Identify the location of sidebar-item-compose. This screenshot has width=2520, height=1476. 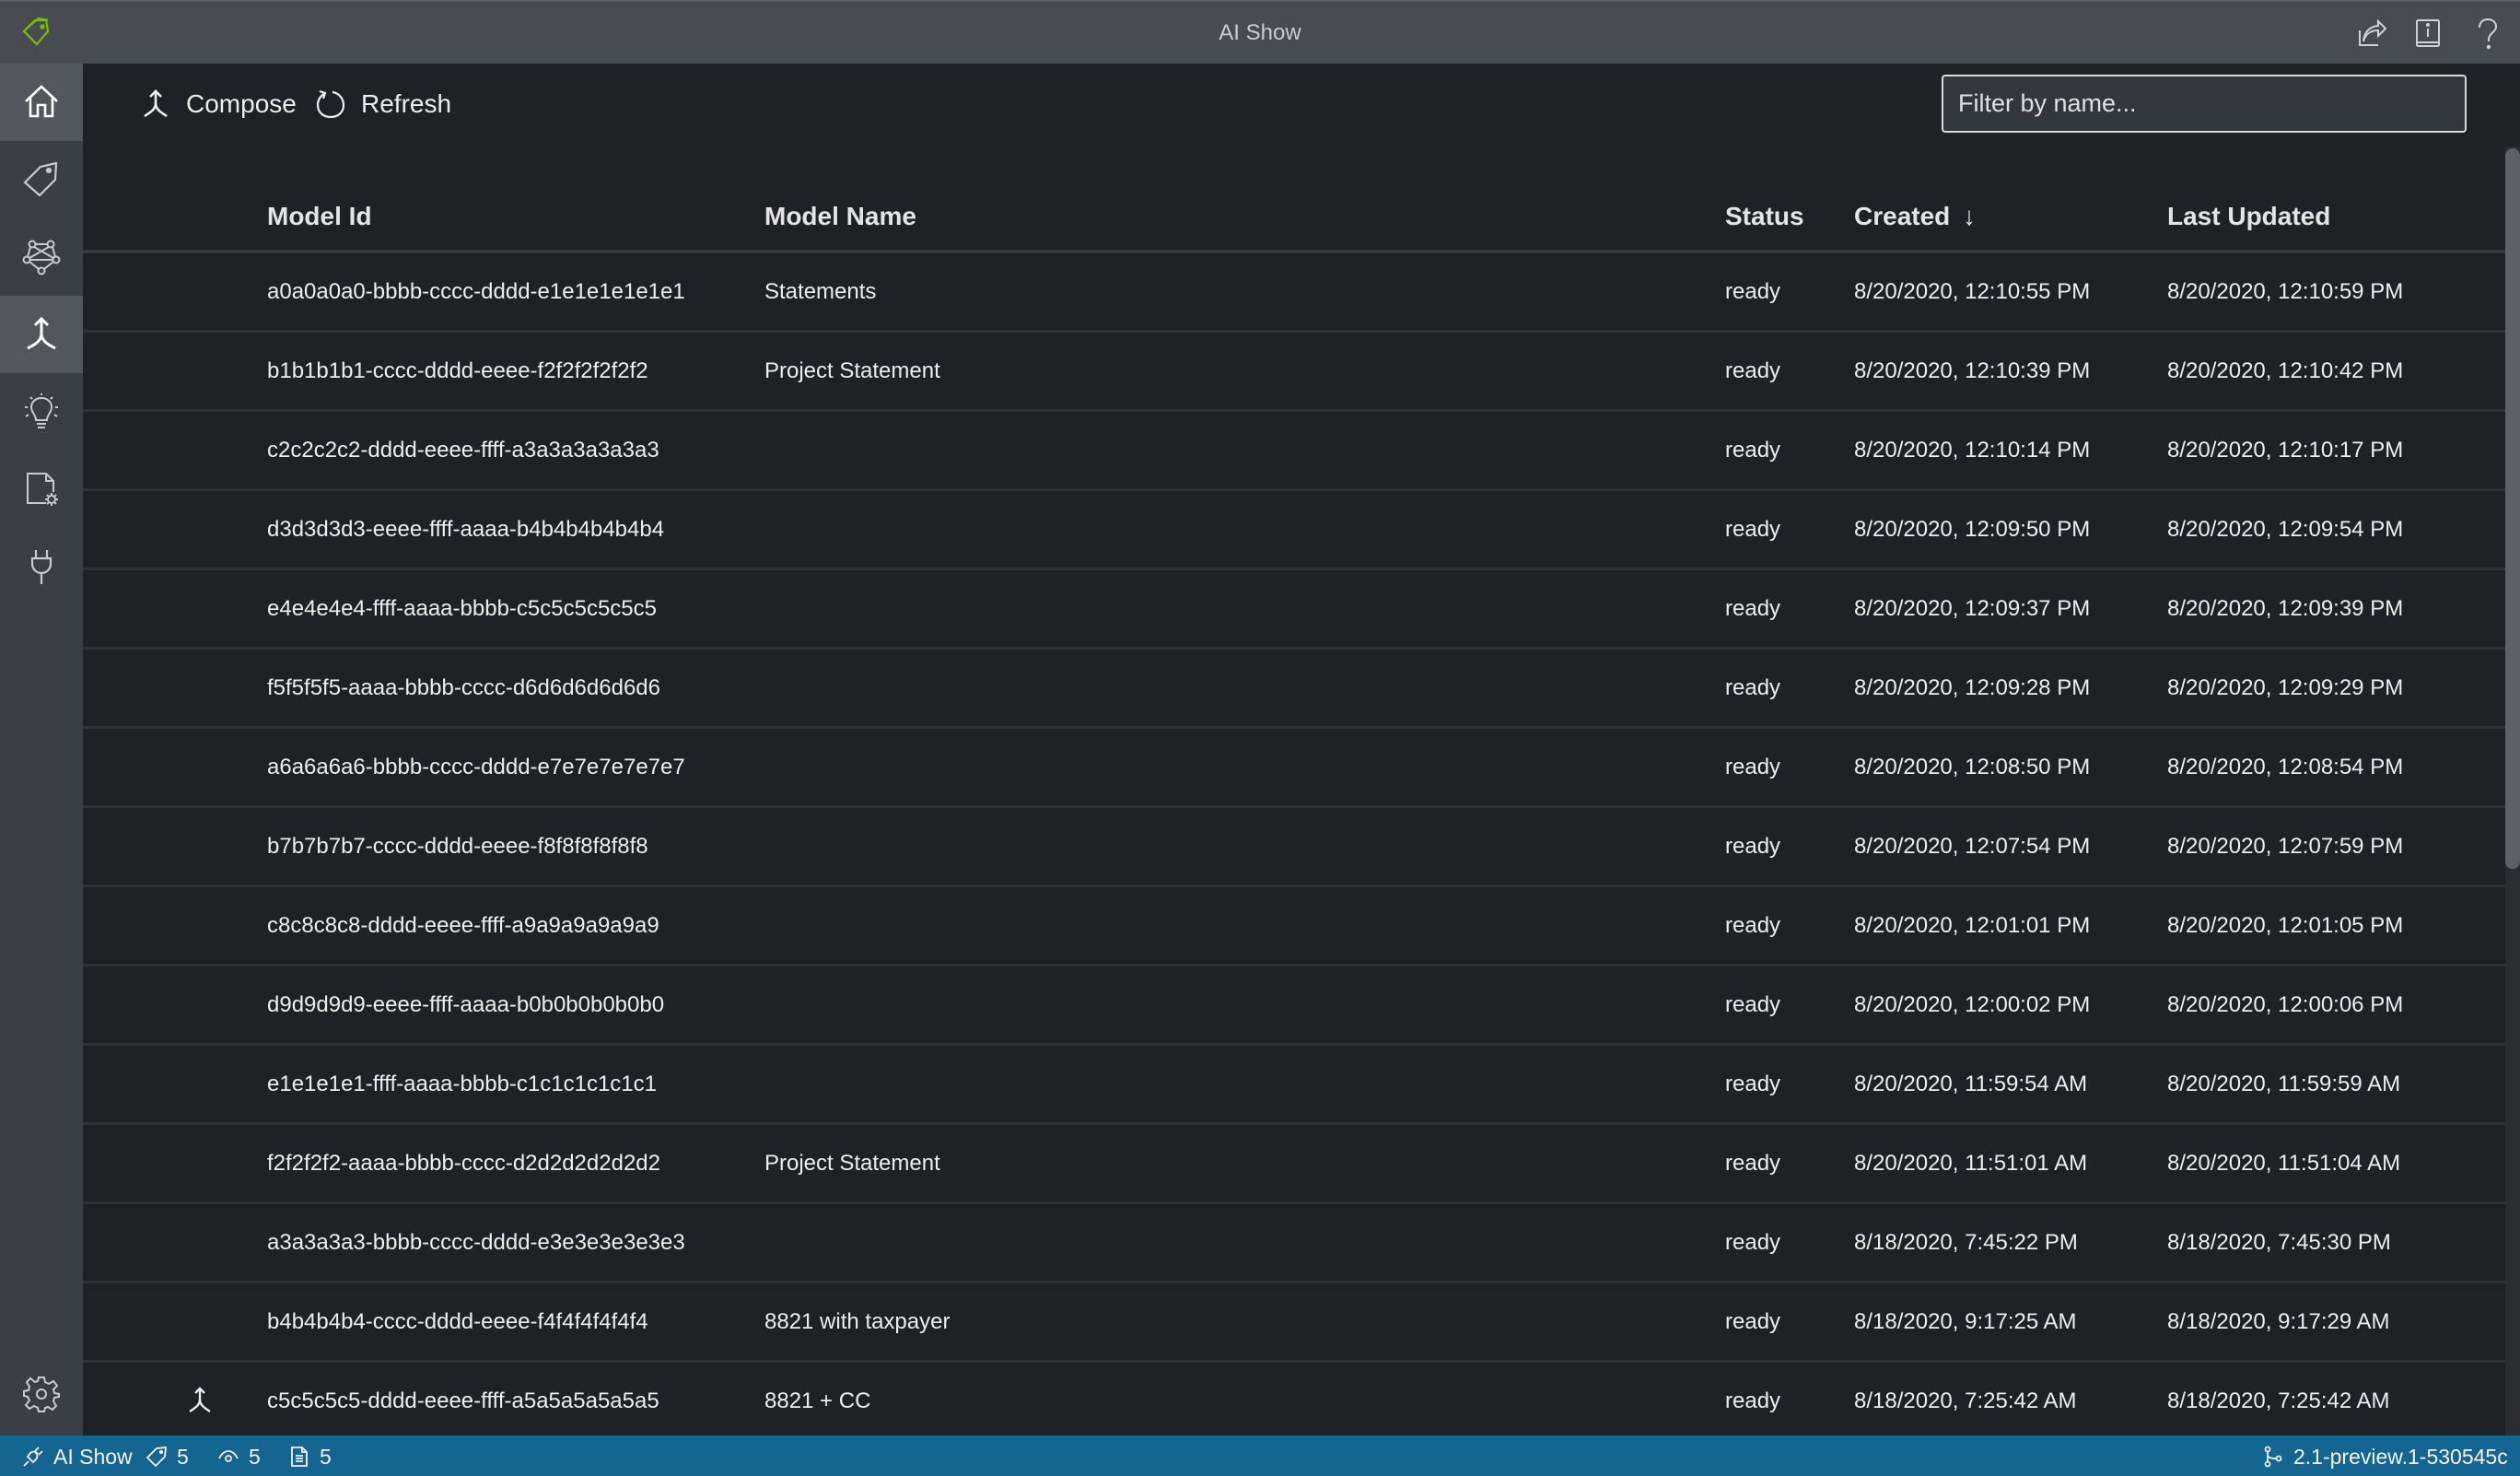
(41, 334).